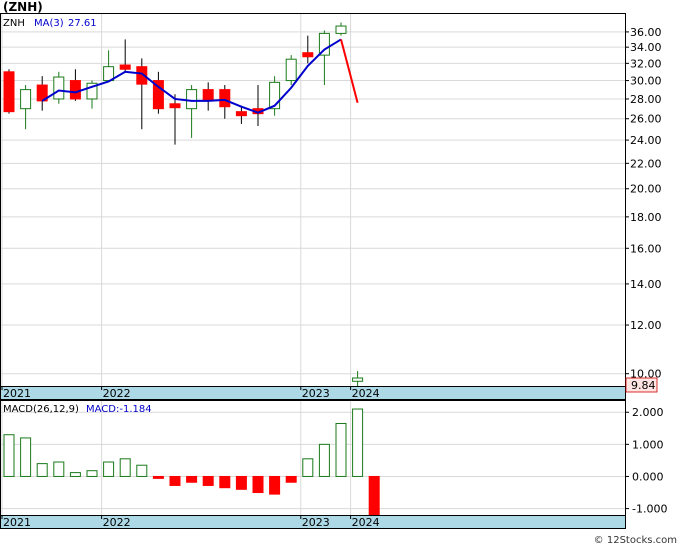 This screenshot has height=546, width=680. What do you see at coordinates (646, 47) in the screenshot?
I see `price-tick-label: 34.00` at bounding box center [646, 47].